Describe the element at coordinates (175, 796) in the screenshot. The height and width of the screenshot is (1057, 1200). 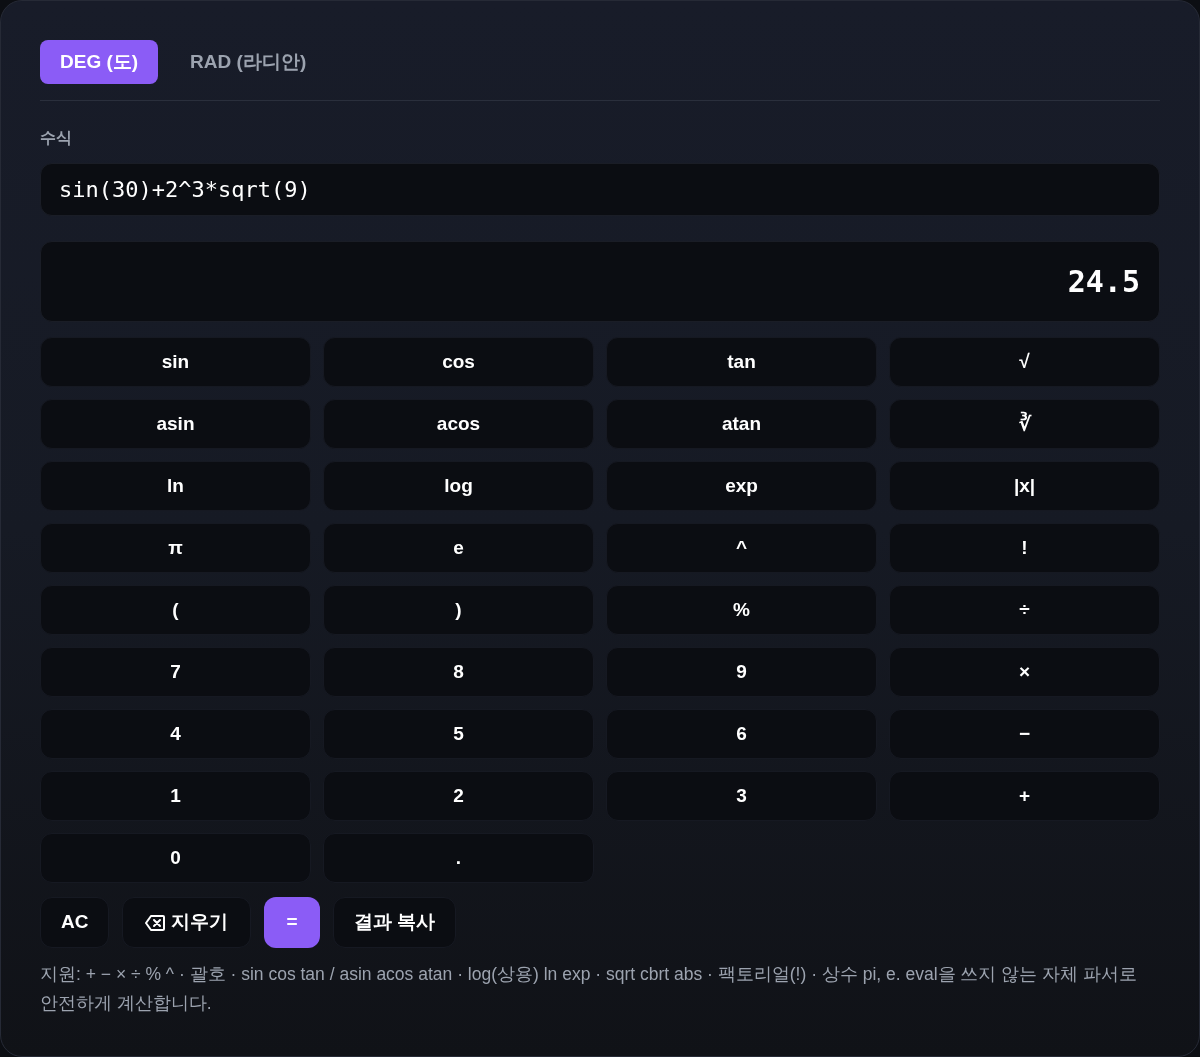
I see `keypad-key: 1` at that location.